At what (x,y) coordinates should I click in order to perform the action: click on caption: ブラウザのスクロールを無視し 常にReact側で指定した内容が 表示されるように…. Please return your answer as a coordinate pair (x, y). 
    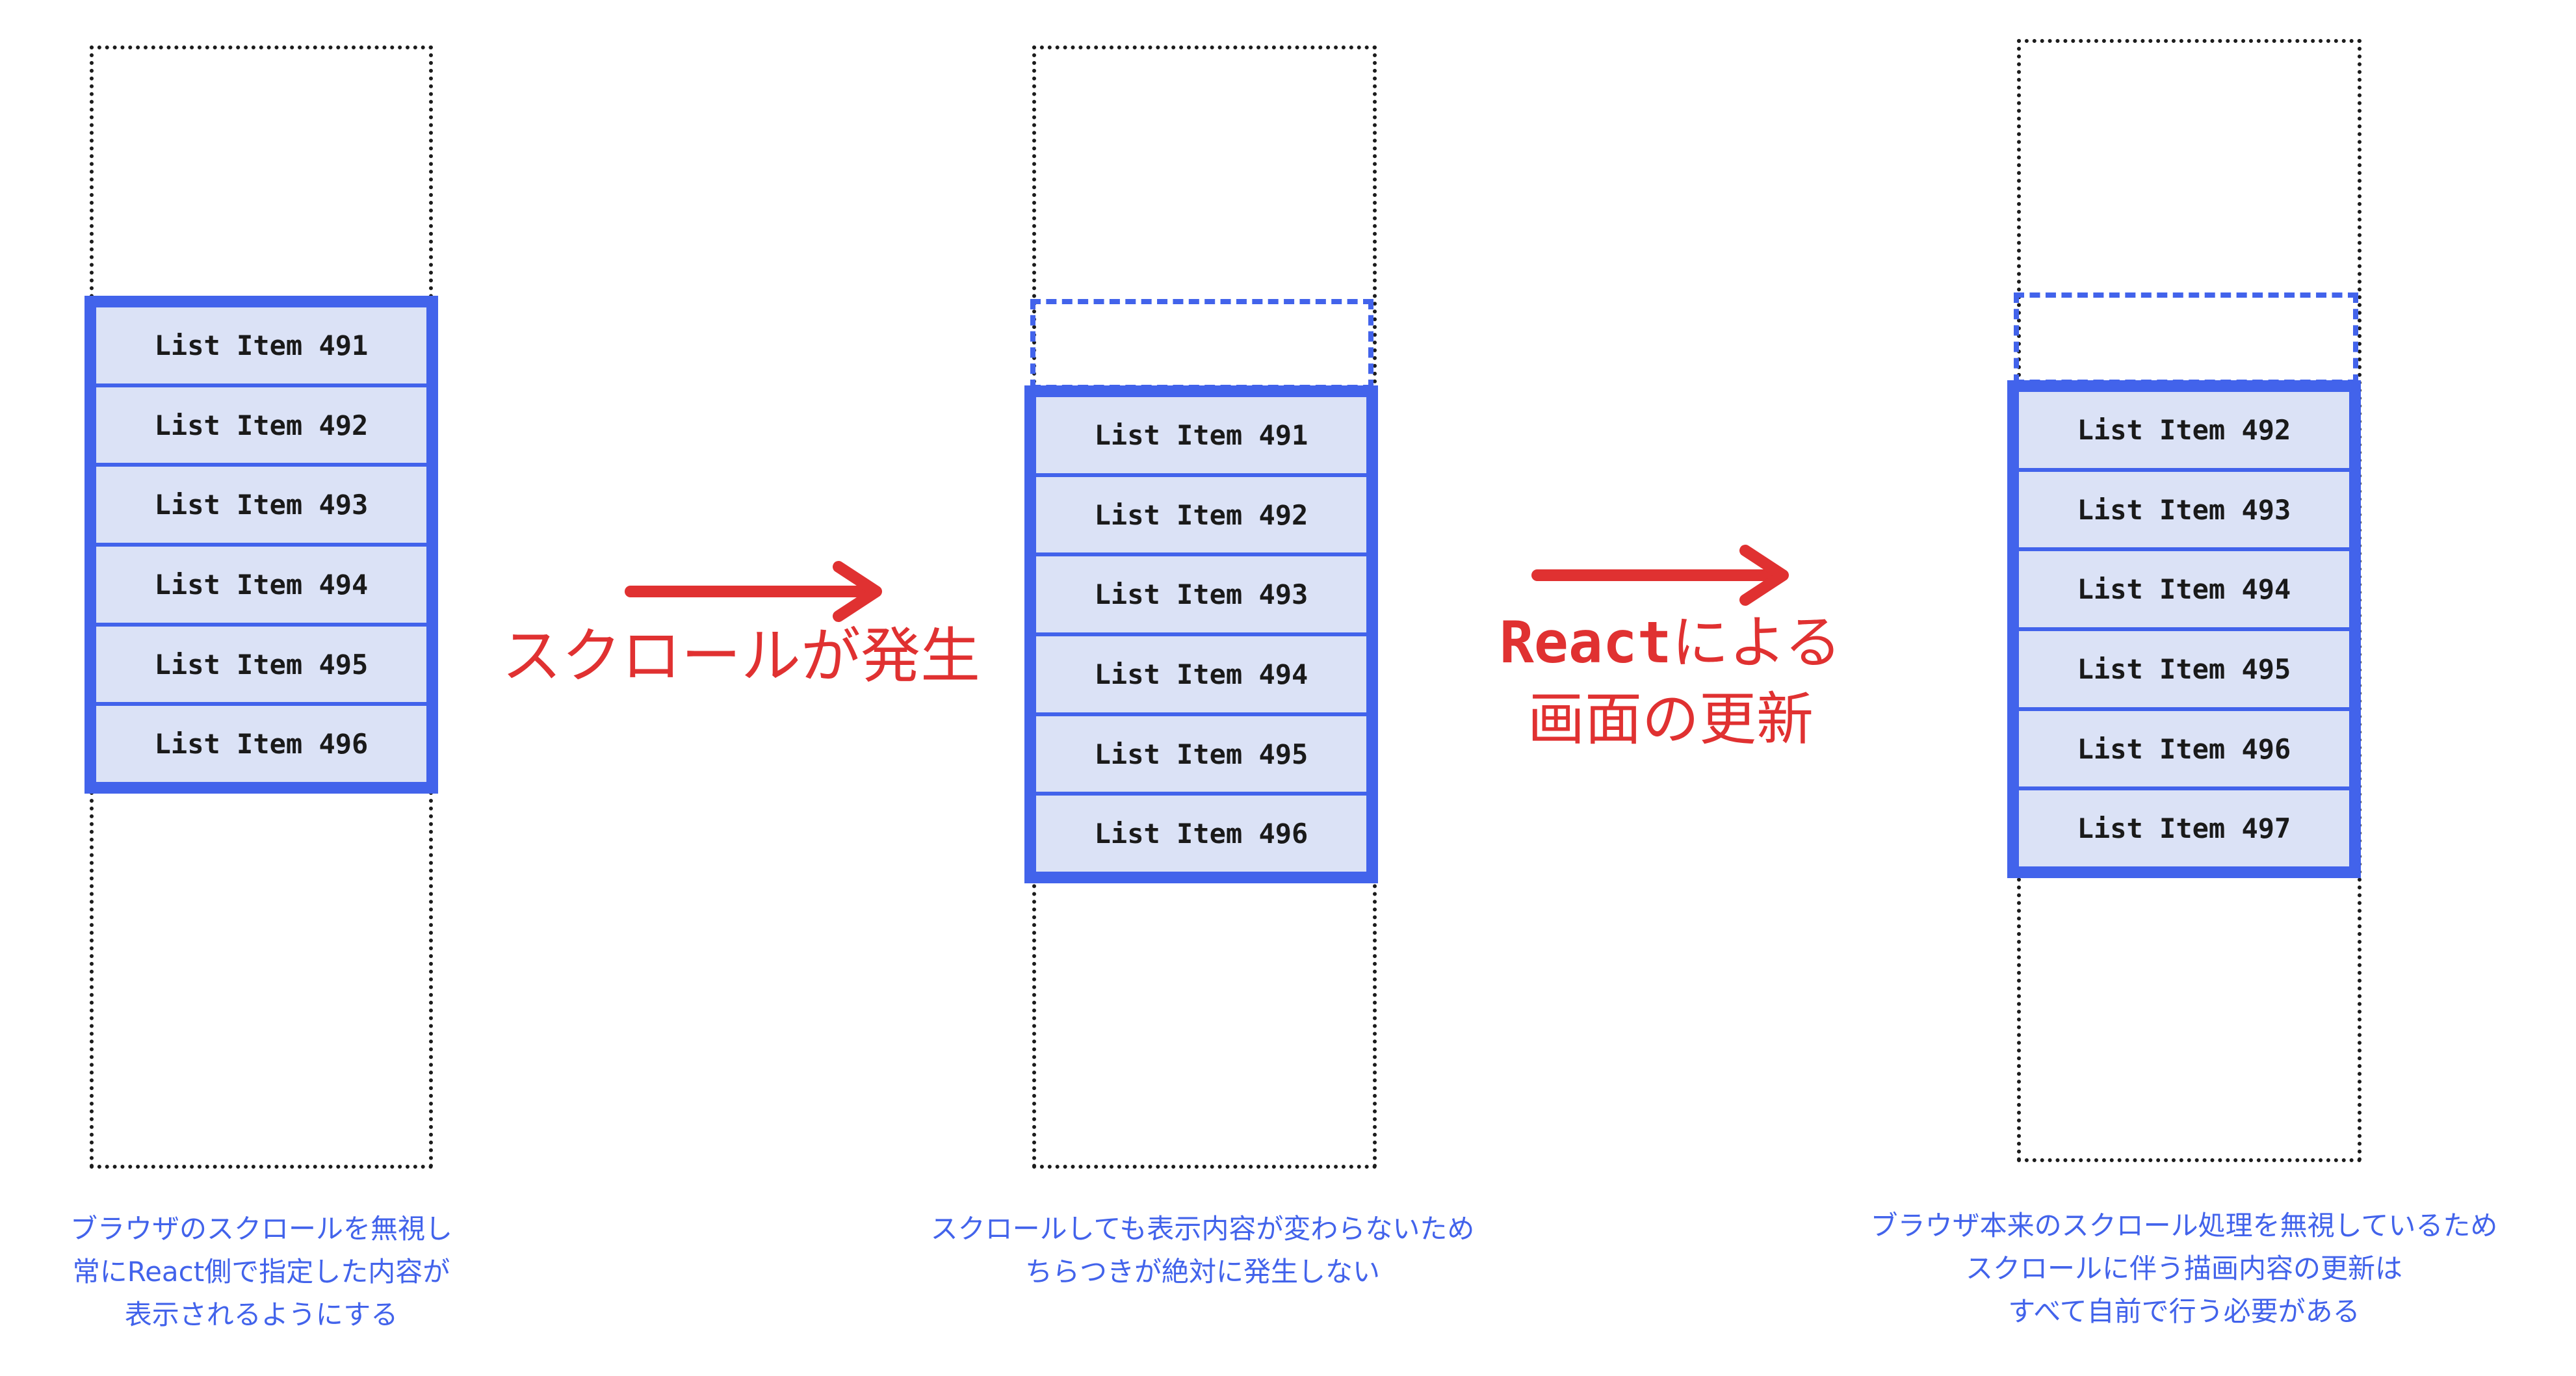
    Looking at the image, I should click on (261, 1272).